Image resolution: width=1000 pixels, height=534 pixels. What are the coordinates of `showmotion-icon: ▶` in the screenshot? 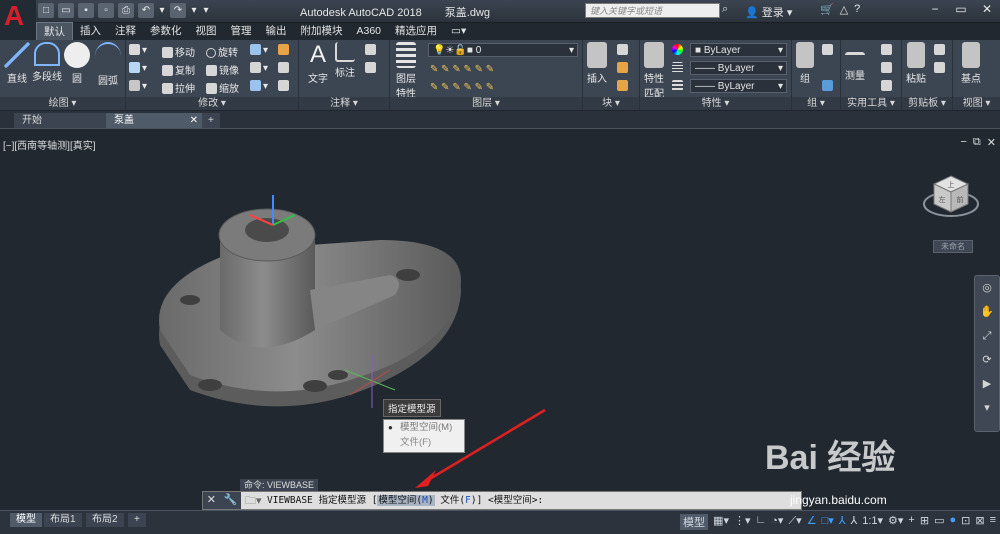 It's located at (987, 384).